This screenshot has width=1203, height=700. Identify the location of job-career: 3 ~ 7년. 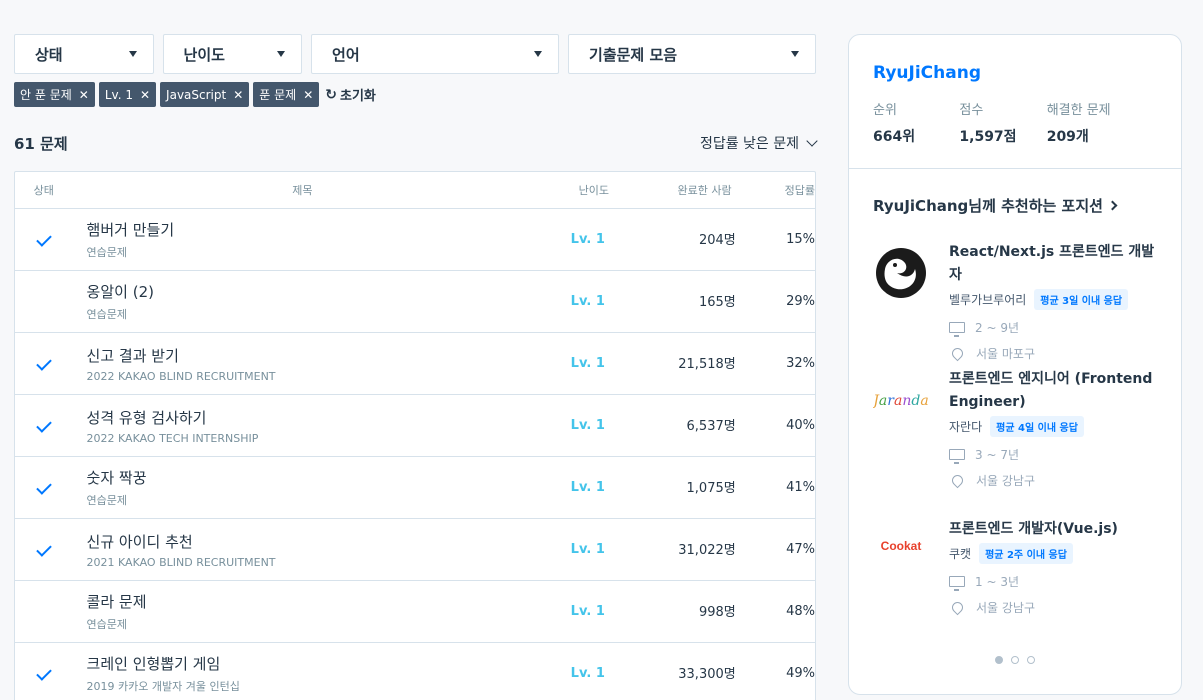
(997, 455).